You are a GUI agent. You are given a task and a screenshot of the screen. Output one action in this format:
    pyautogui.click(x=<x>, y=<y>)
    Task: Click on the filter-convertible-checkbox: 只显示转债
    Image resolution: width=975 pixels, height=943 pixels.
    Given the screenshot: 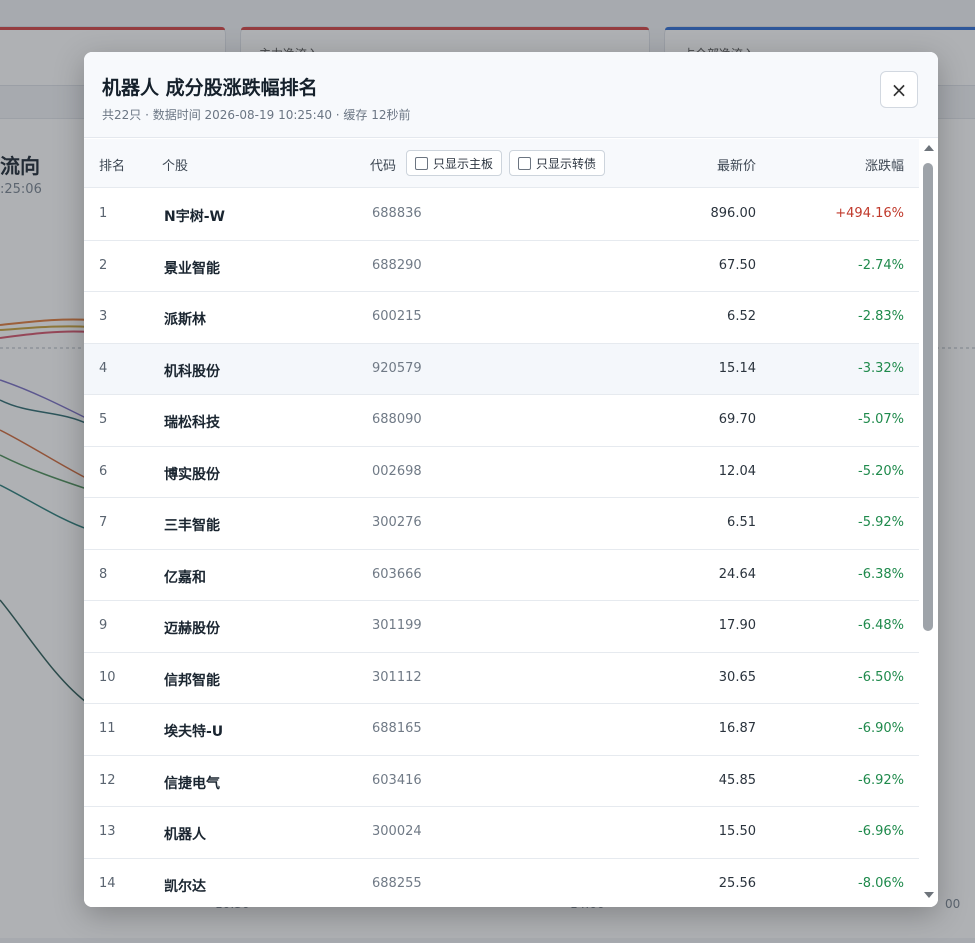 What is the action you would take?
    pyautogui.click(x=557, y=163)
    